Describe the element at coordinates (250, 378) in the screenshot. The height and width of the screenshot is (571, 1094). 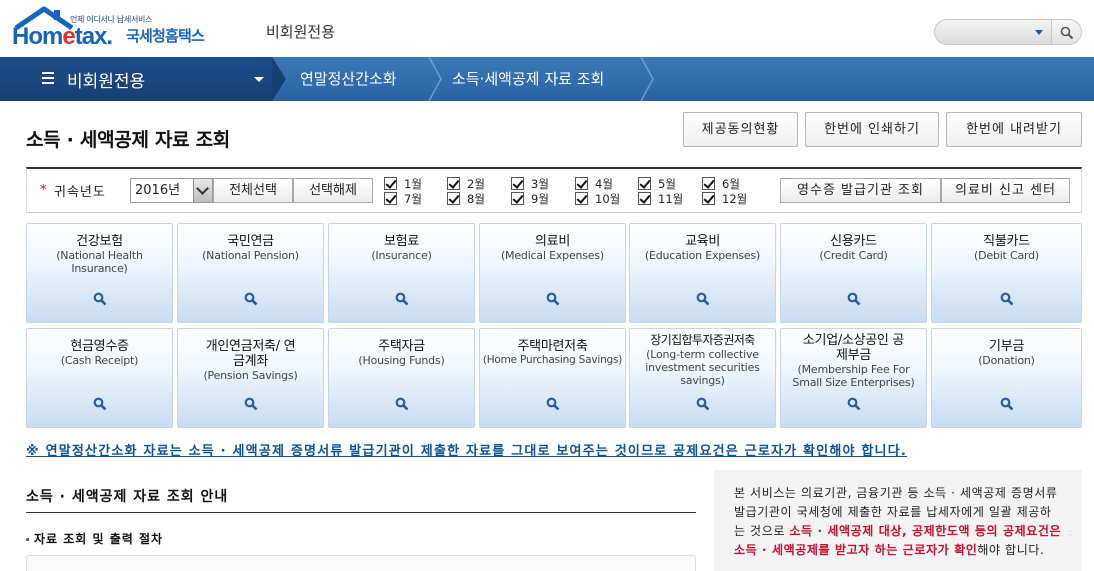
I see `card-pension-savings: 개인연금저축/ 연금계좌 (Pension Savings)` at that location.